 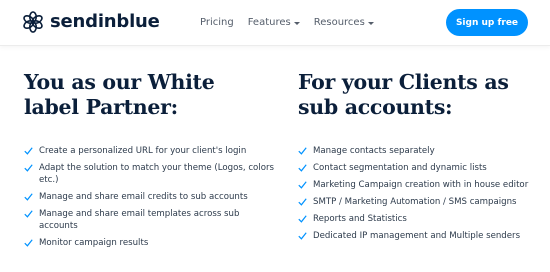 What do you see at coordinates (151, 243) in the screenshot?
I see `list-item: Monitor campaign results` at bounding box center [151, 243].